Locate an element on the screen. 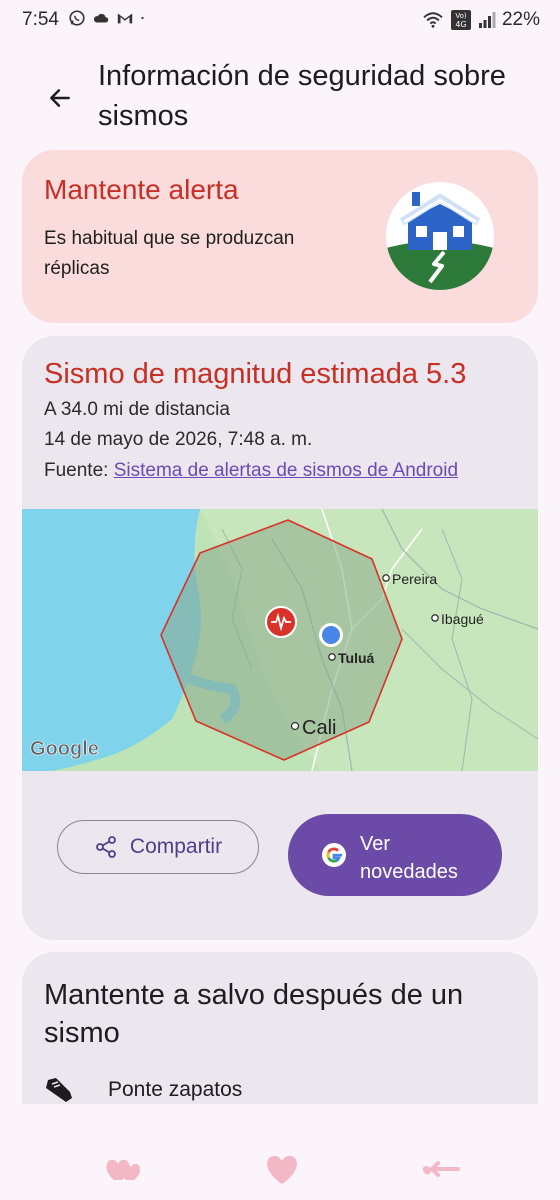 The width and height of the screenshot is (560, 1200). system-icons: Vo) 4G 22% is located at coordinates (481, 20).